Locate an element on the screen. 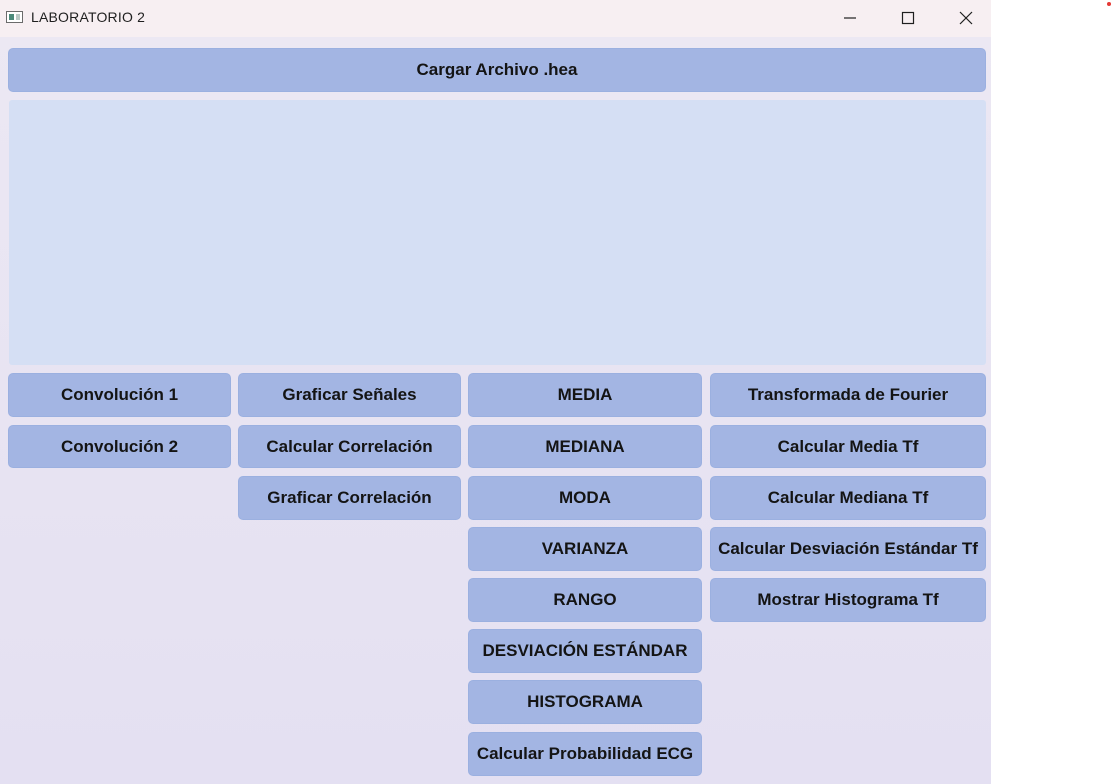  maximize-icon is located at coordinates (908, 18).